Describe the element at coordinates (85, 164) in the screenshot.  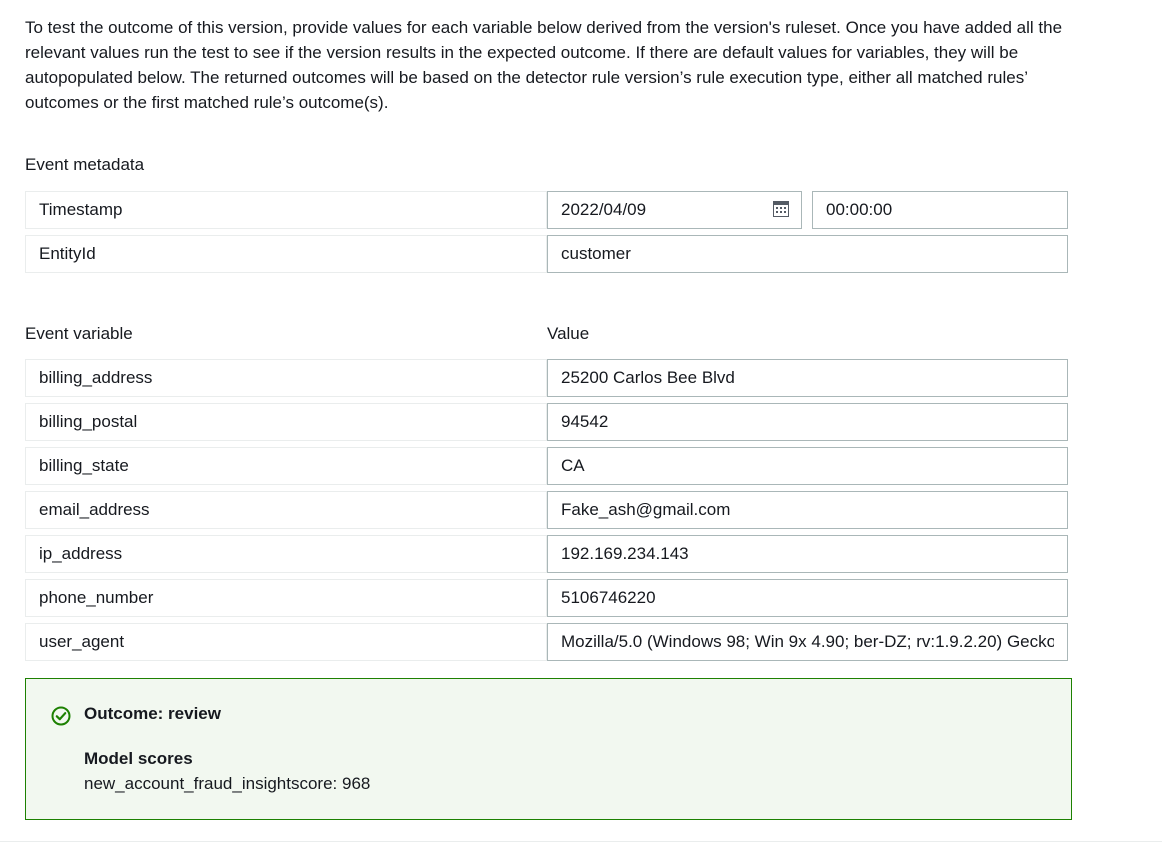
I see `event-metadata-heading: Event metadata` at that location.